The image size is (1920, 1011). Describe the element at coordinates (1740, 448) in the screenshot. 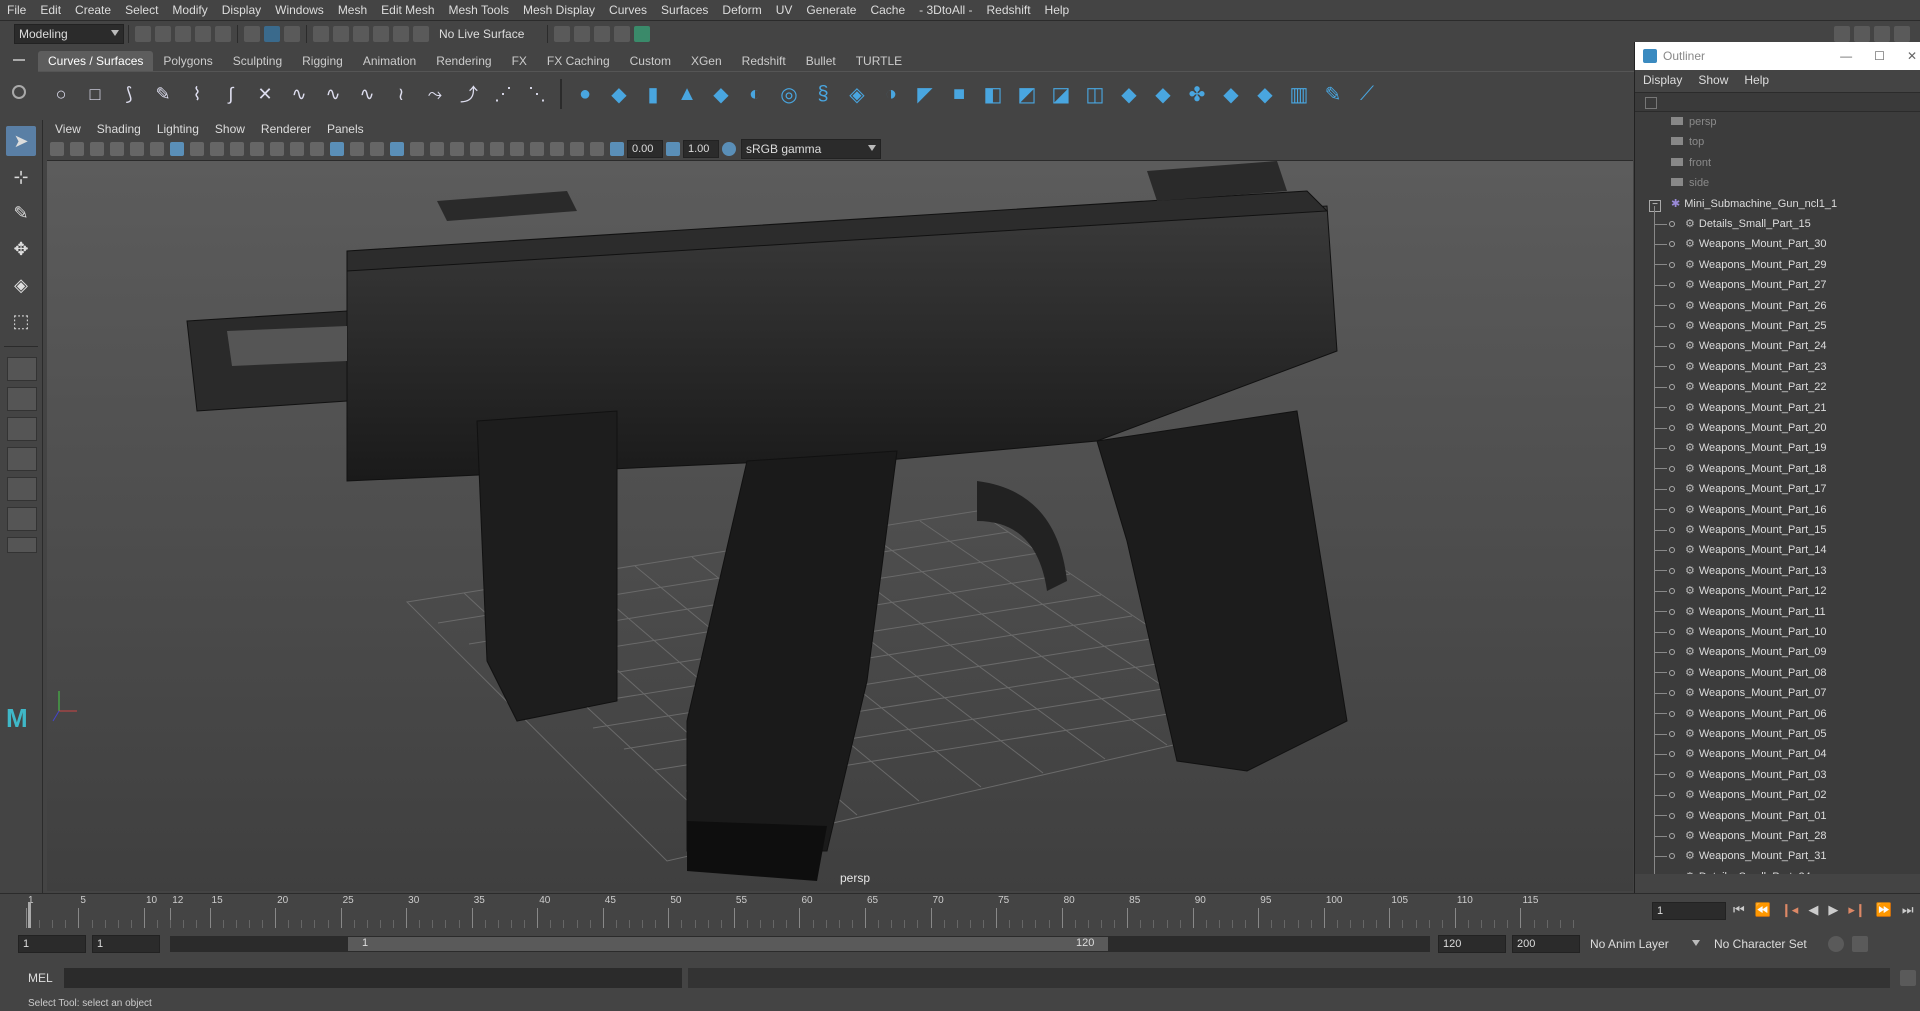

I see `outliner-mesh-item: ⚙ Weapons_Mount_Part_19` at that location.